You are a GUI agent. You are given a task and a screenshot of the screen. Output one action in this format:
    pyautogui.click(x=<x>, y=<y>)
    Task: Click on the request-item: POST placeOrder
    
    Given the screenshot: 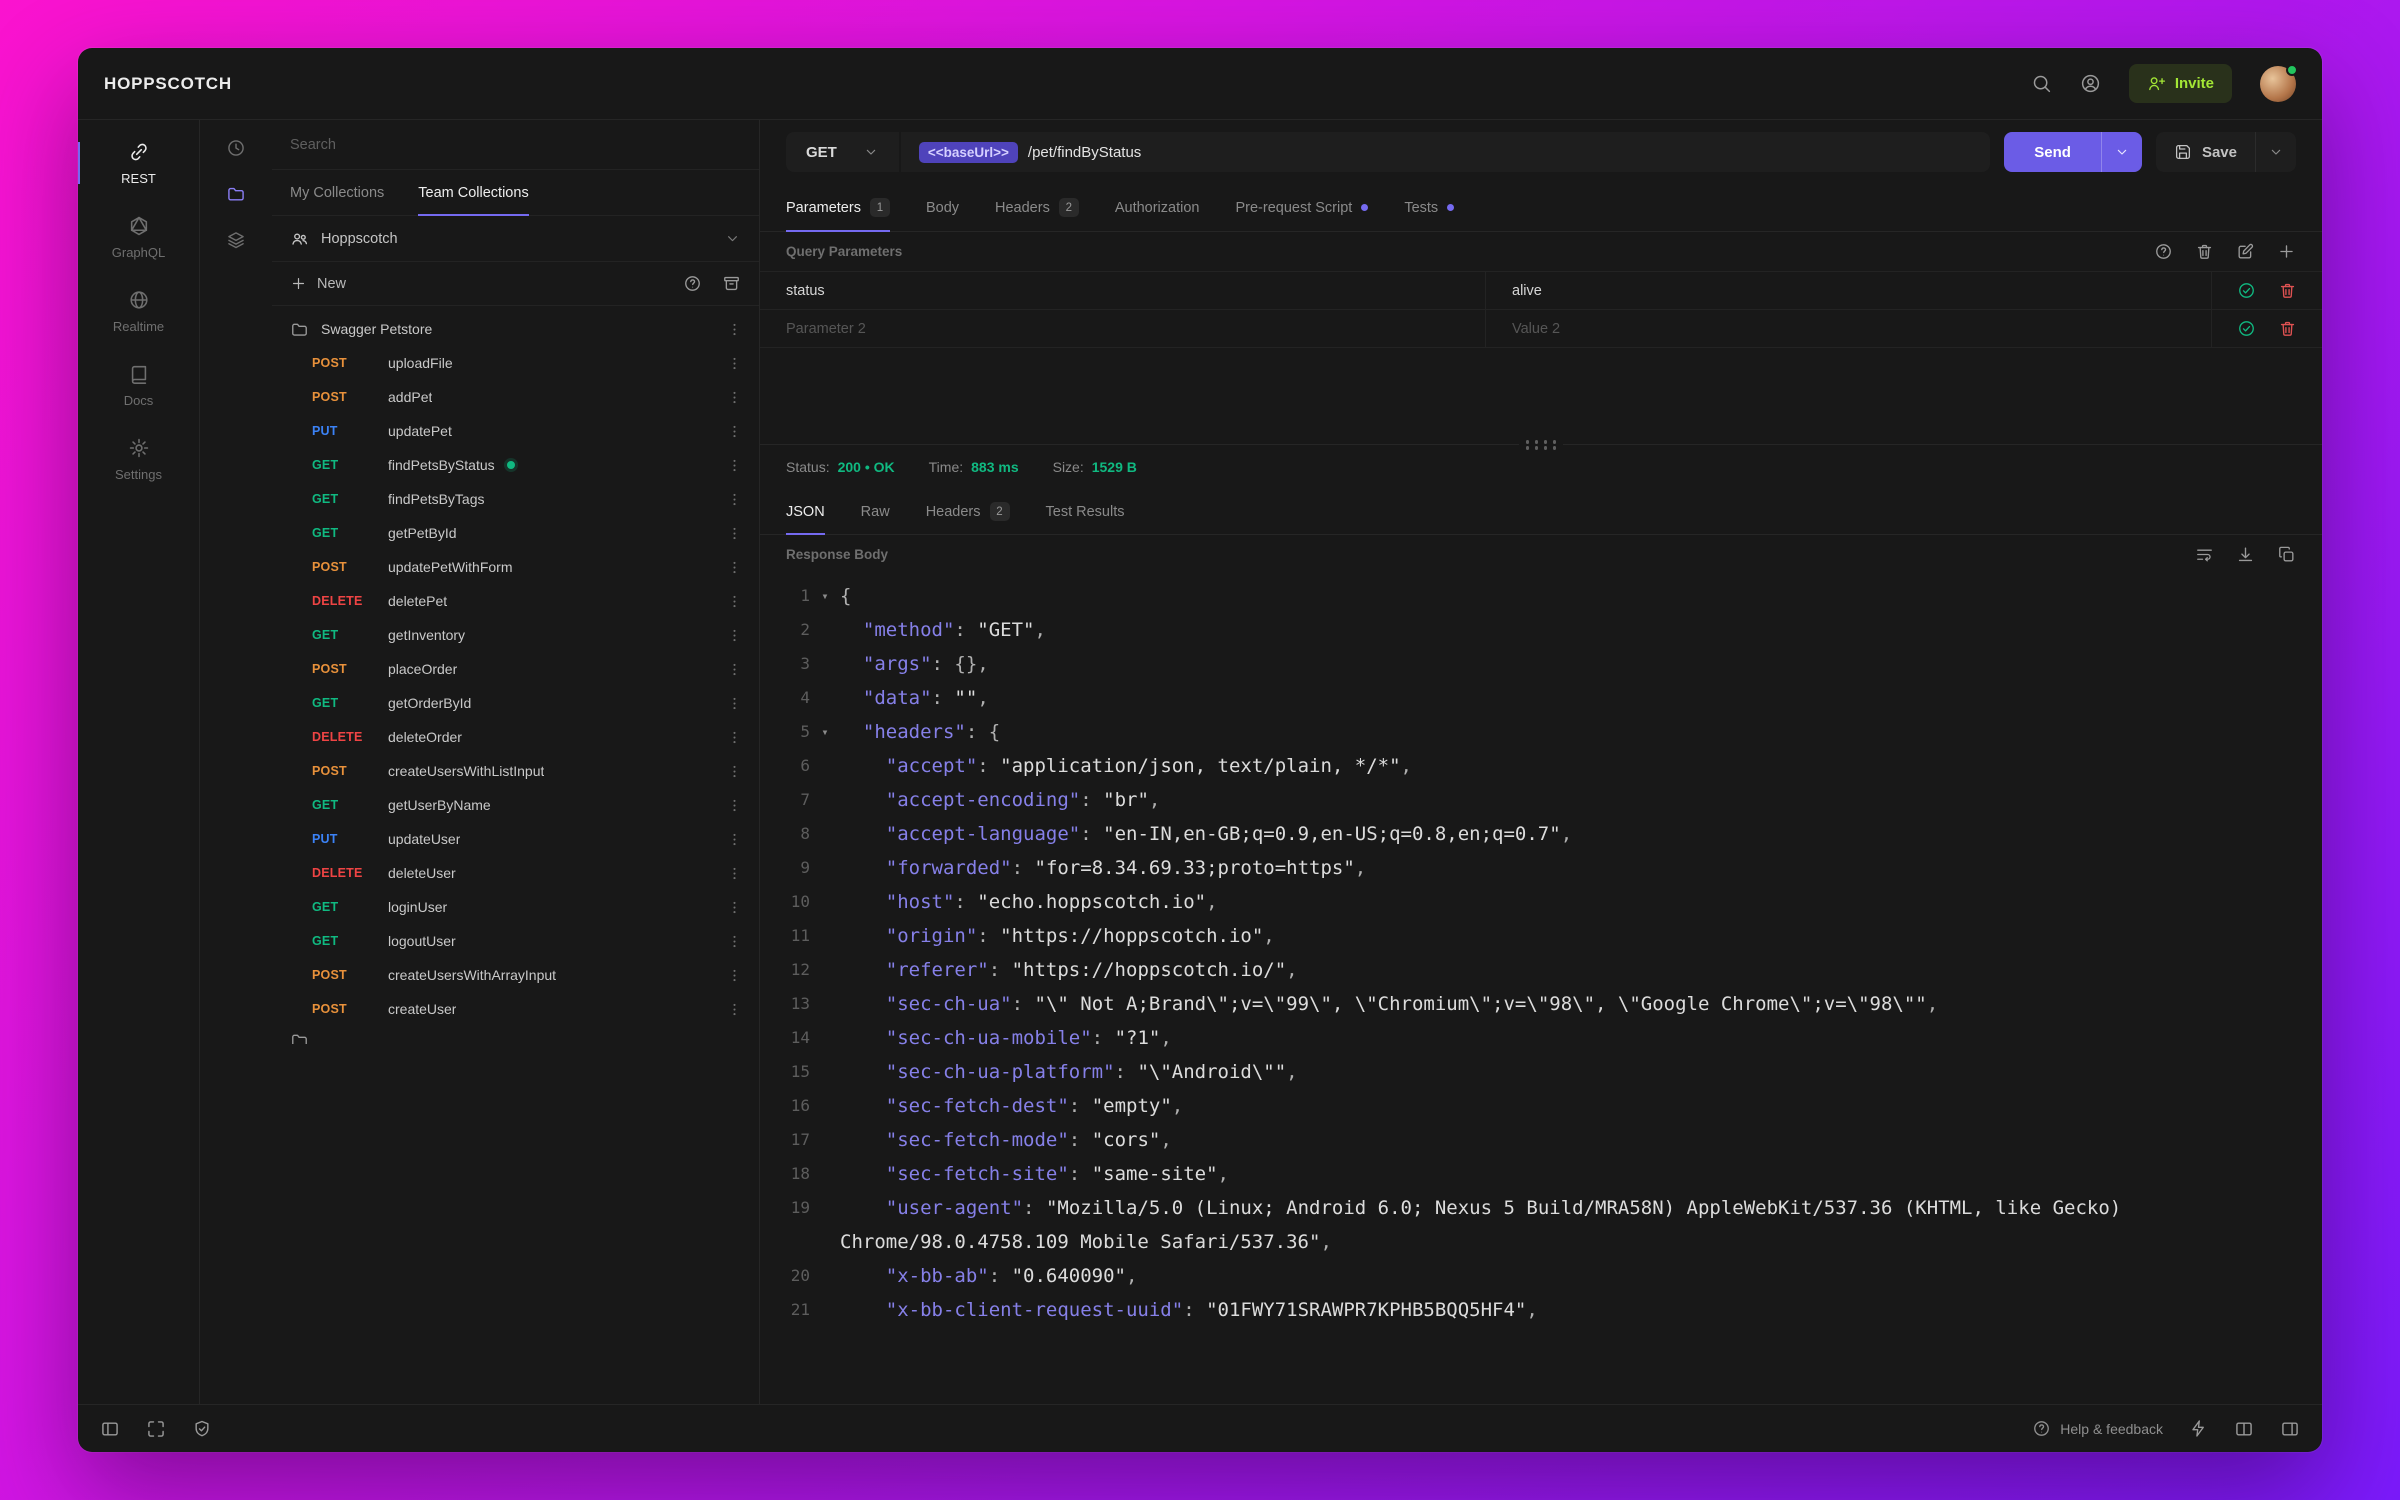 What is the action you would take?
    pyautogui.click(x=515, y=669)
    